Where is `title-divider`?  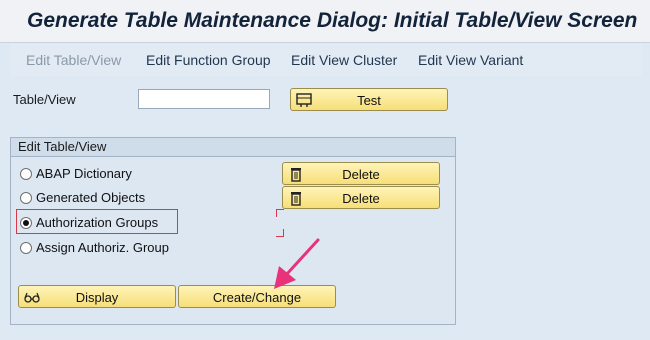 title-divider is located at coordinates (325, 42).